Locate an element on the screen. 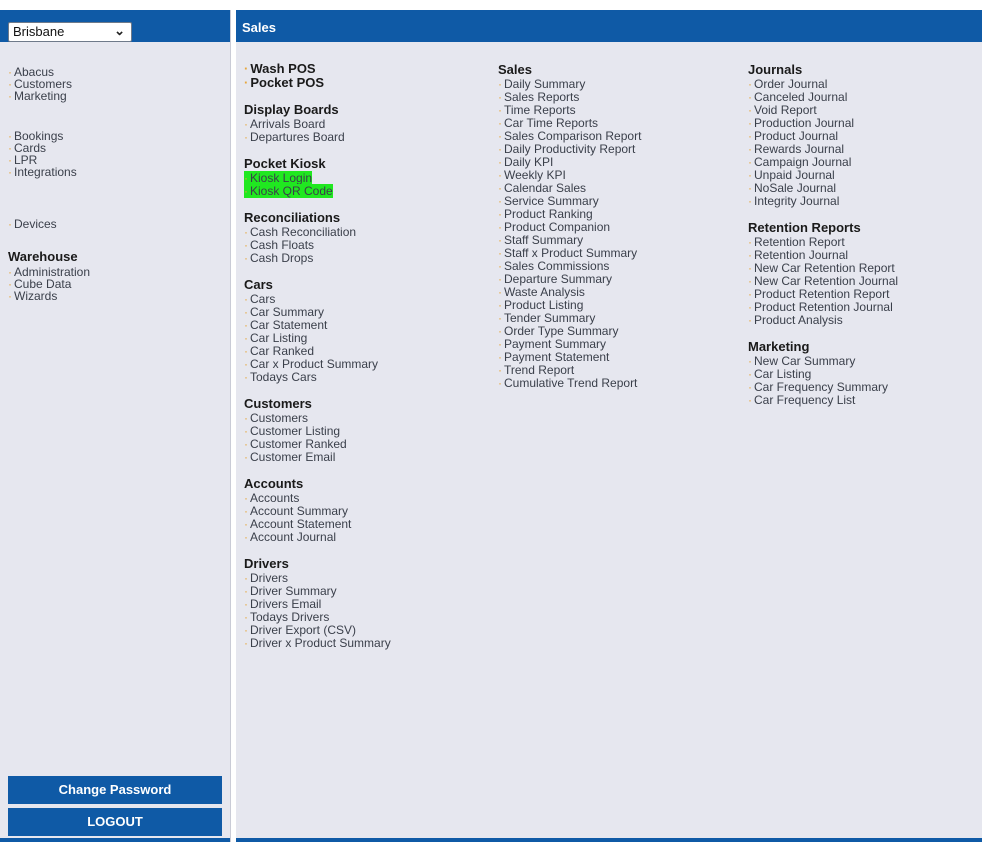 The image size is (982, 851). menu-link-wash-pos: · Wash POS is located at coordinates (317, 69).